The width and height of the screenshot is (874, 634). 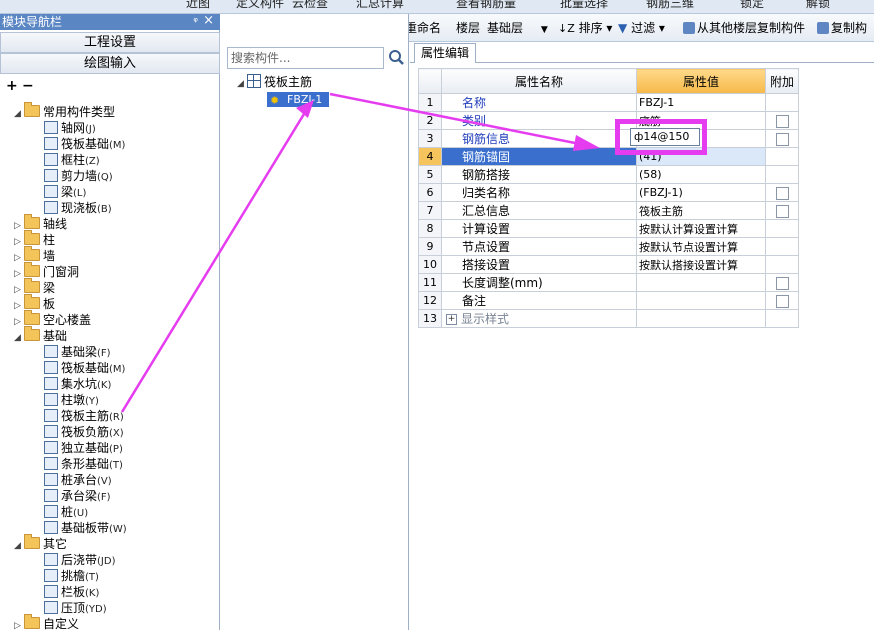 I want to click on tree-folder: ▷ 墙, so click(x=109, y=255).